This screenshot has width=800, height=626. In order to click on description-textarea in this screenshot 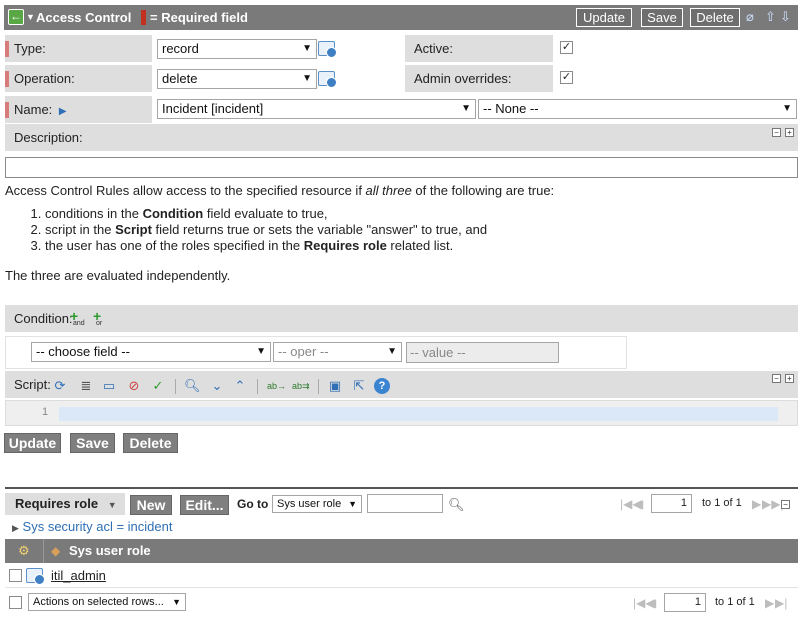, I will do `click(401, 167)`.